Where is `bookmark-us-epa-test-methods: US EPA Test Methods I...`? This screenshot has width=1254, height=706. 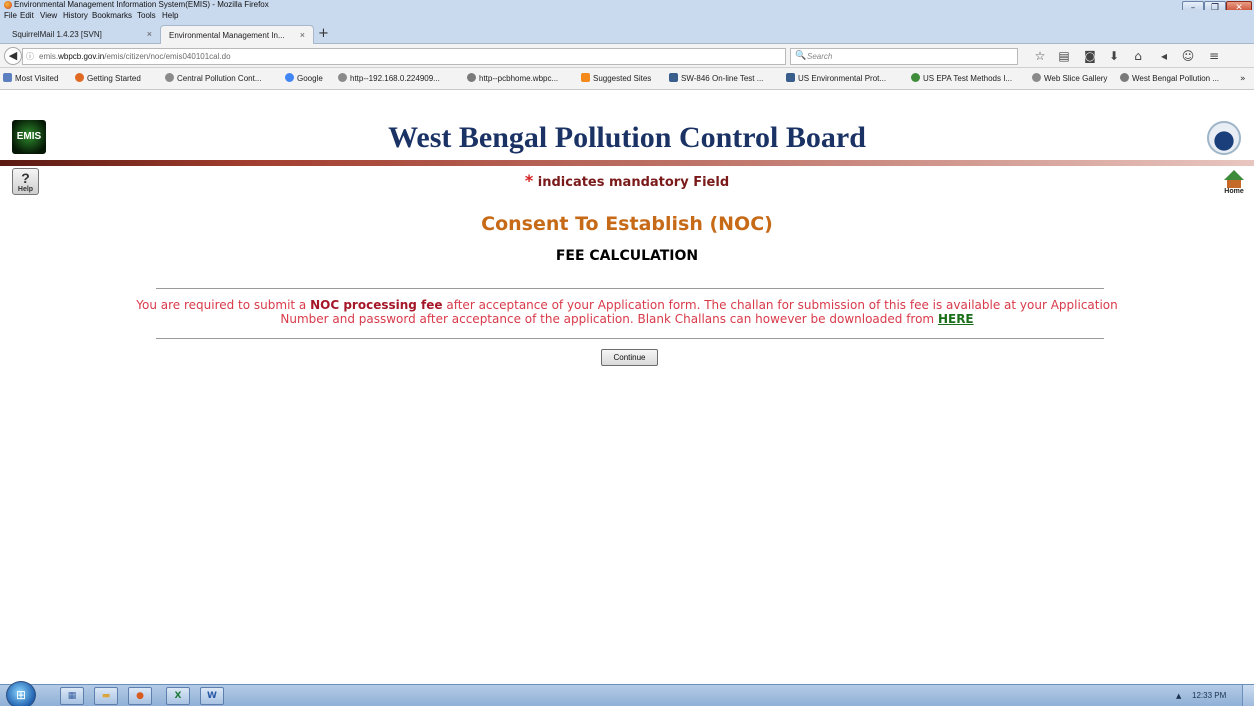
bookmark-us-epa-test-methods: US EPA Test Methods I... is located at coordinates (961, 79).